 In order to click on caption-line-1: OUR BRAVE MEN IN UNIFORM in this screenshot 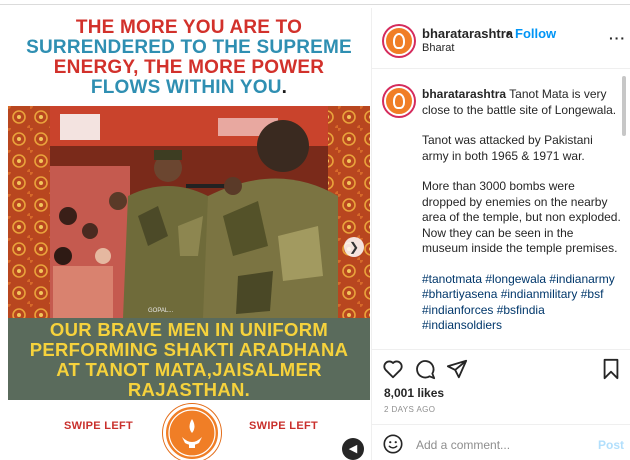, I will do `click(189, 329)`.